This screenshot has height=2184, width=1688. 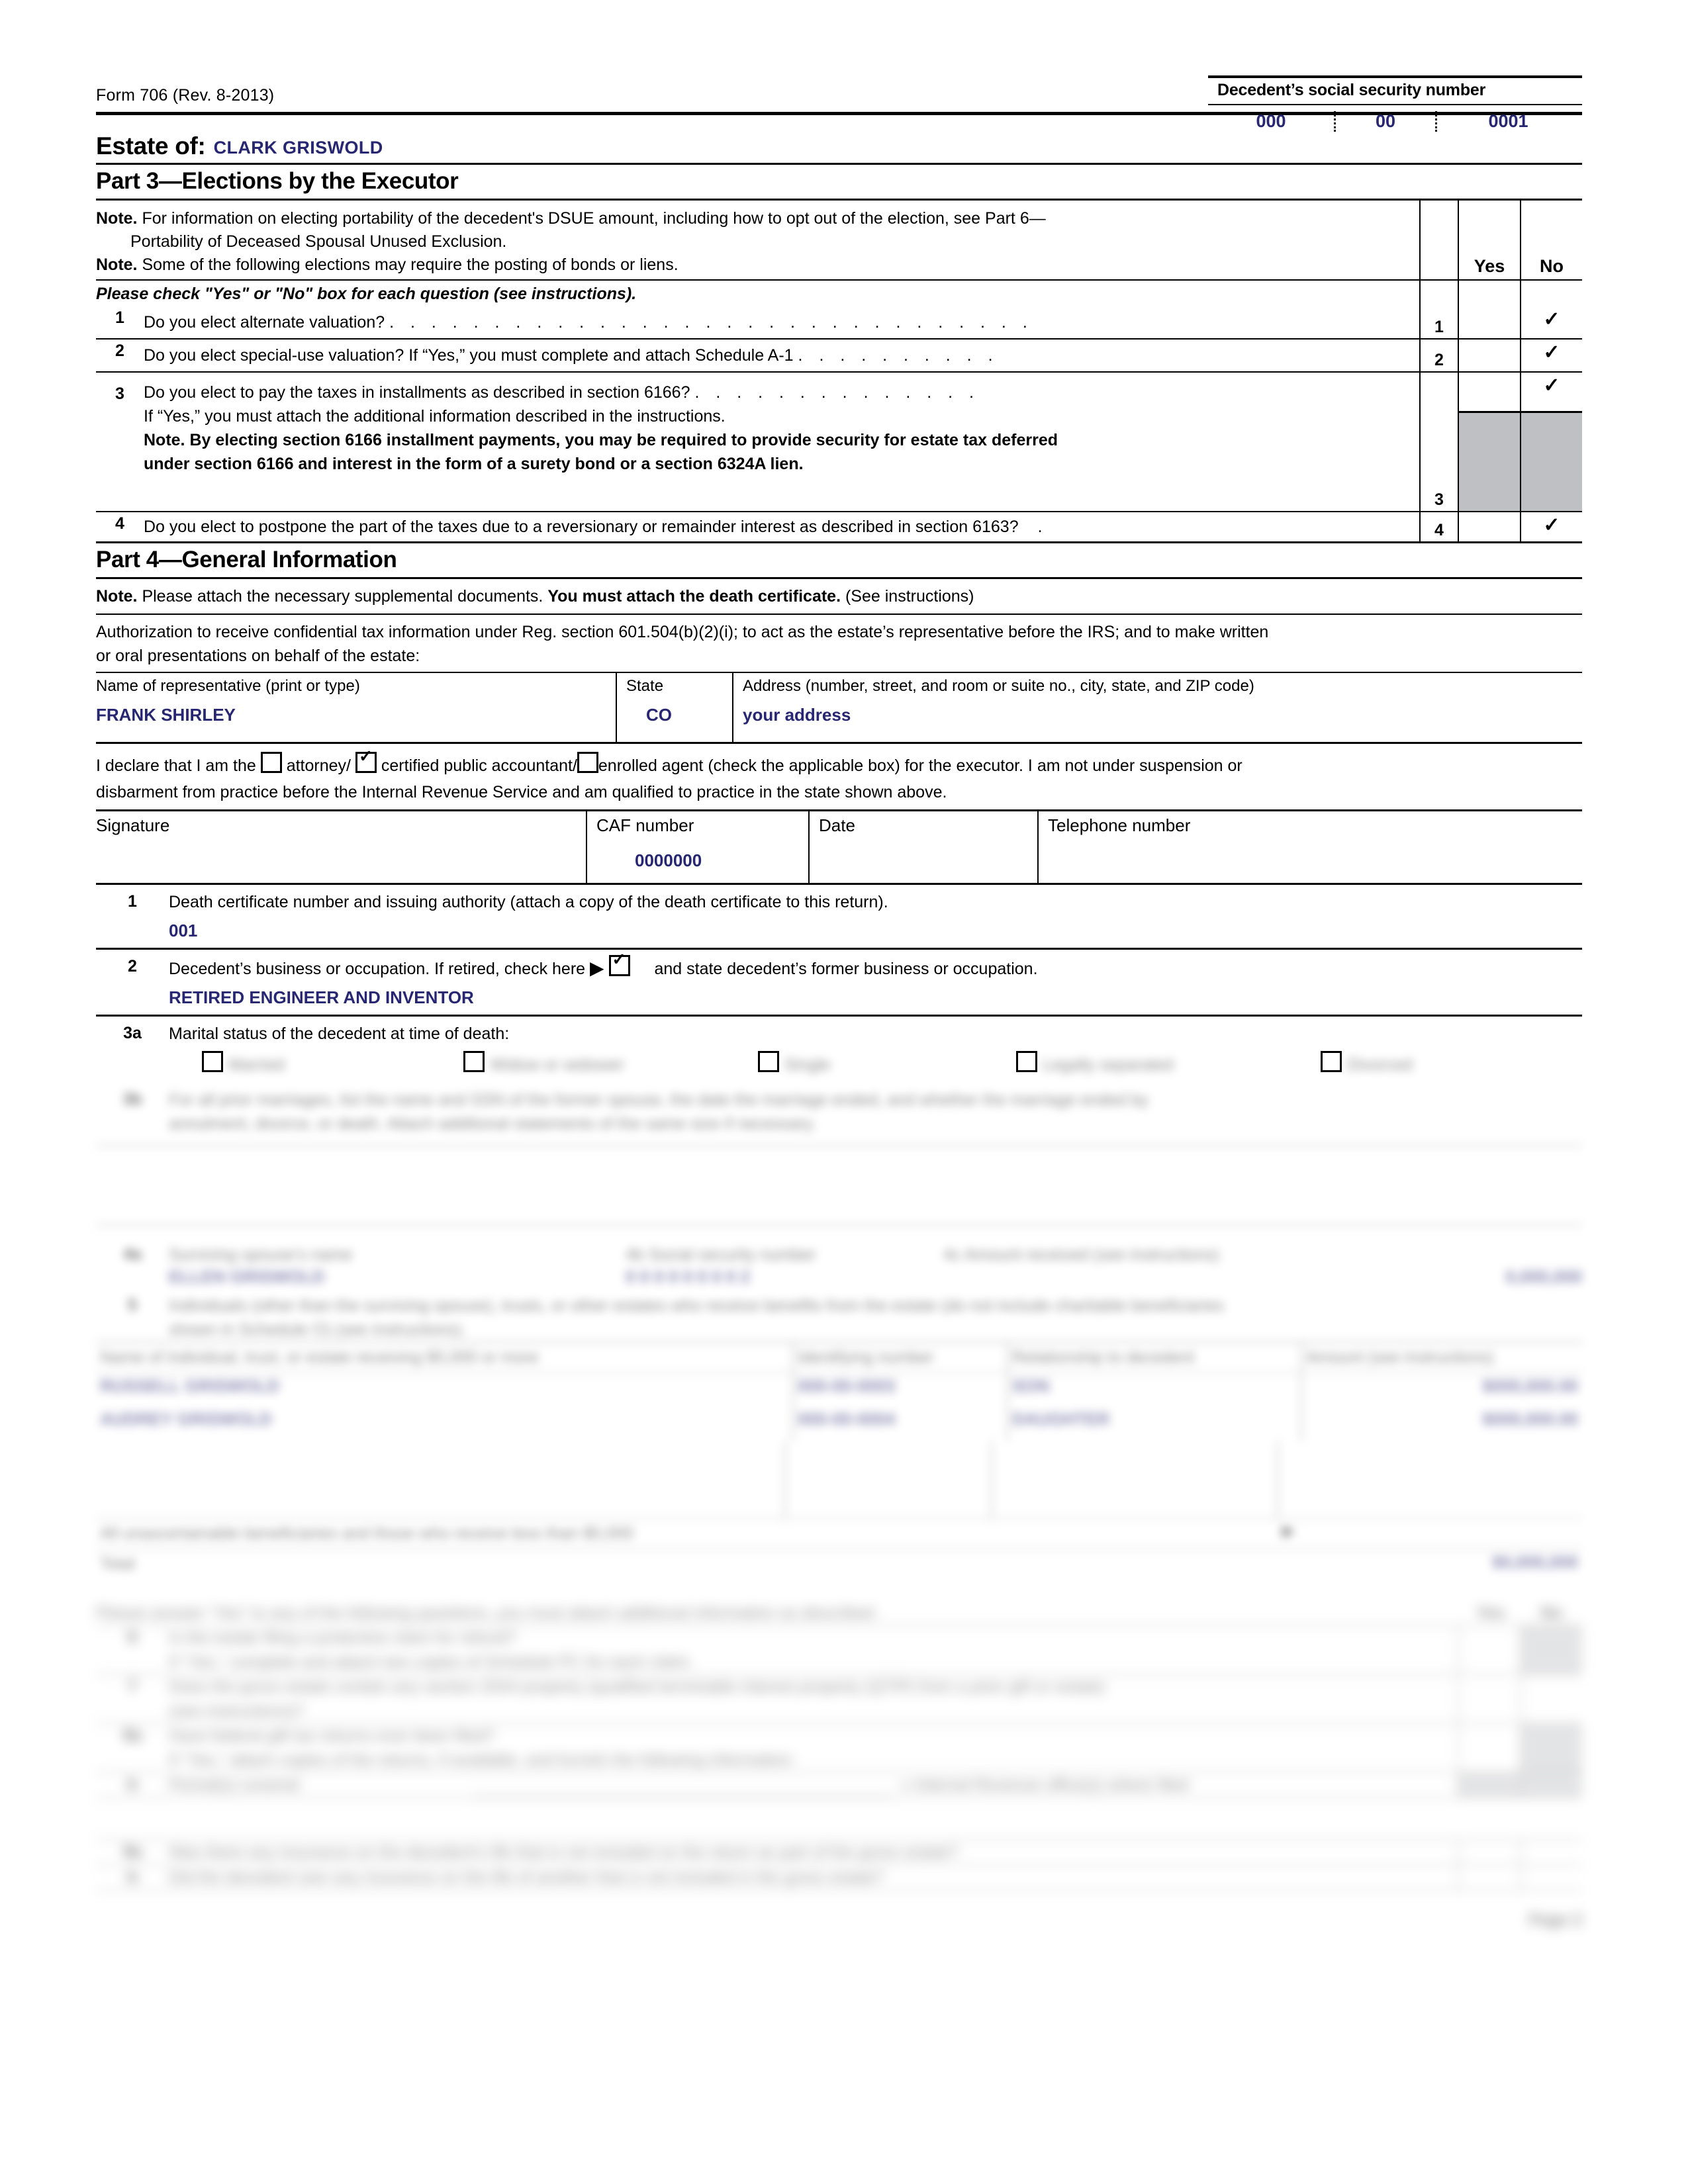 What do you see at coordinates (444, 1423) in the screenshot?
I see `benef-r1-name: AUDREY GRISWOLD` at bounding box center [444, 1423].